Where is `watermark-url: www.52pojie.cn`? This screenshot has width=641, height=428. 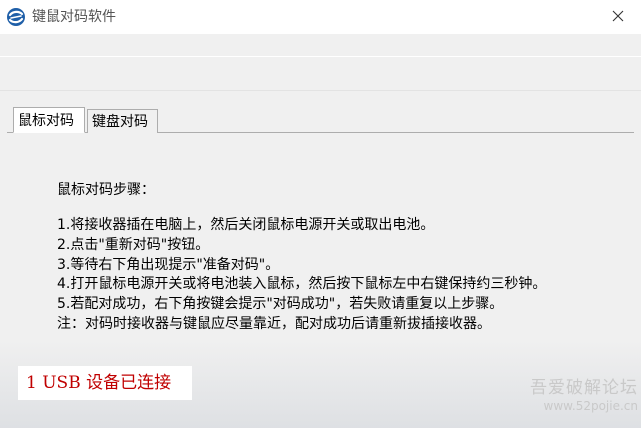 watermark-url: www.52pojie.cn is located at coordinates (590, 406).